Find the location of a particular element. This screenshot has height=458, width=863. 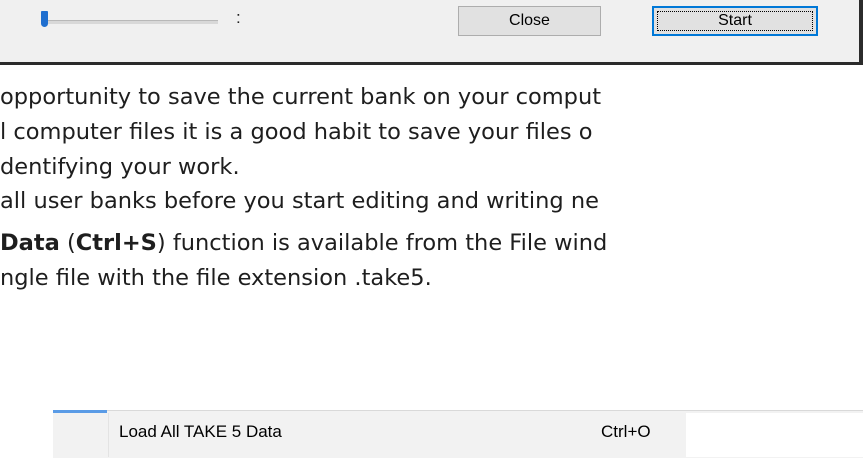

bold-text: Data is located at coordinates (30, 243).